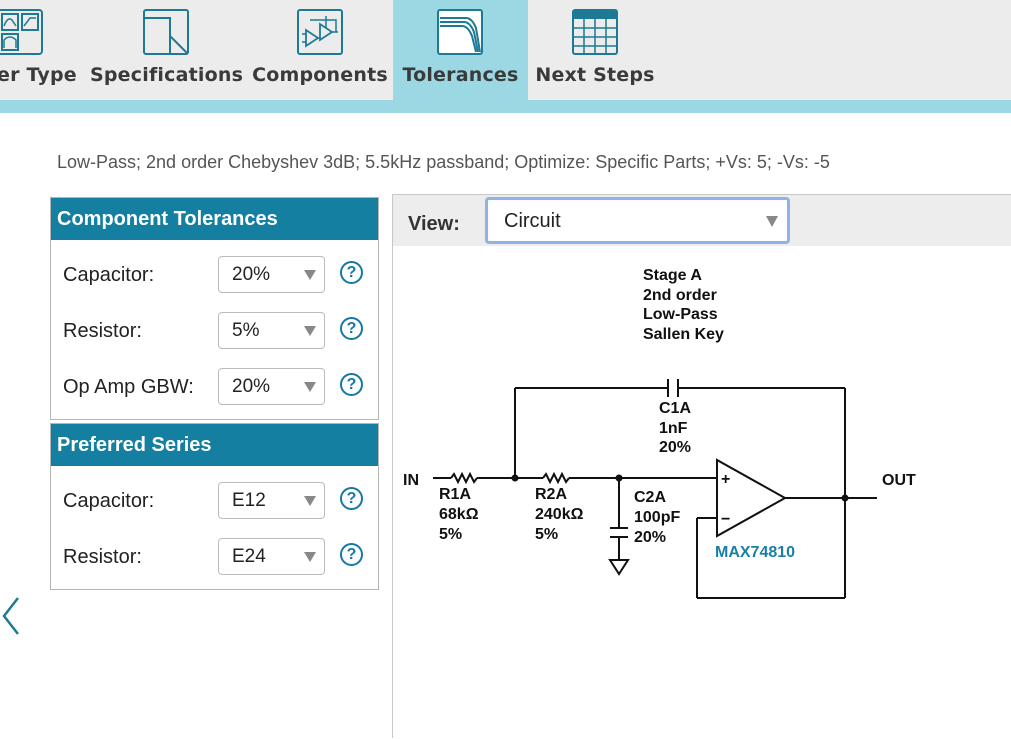  What do you see at coordinates (683, 334) in the screenshot?
I see `stage-line: Sallen Key` at bounding box center [683, 334].